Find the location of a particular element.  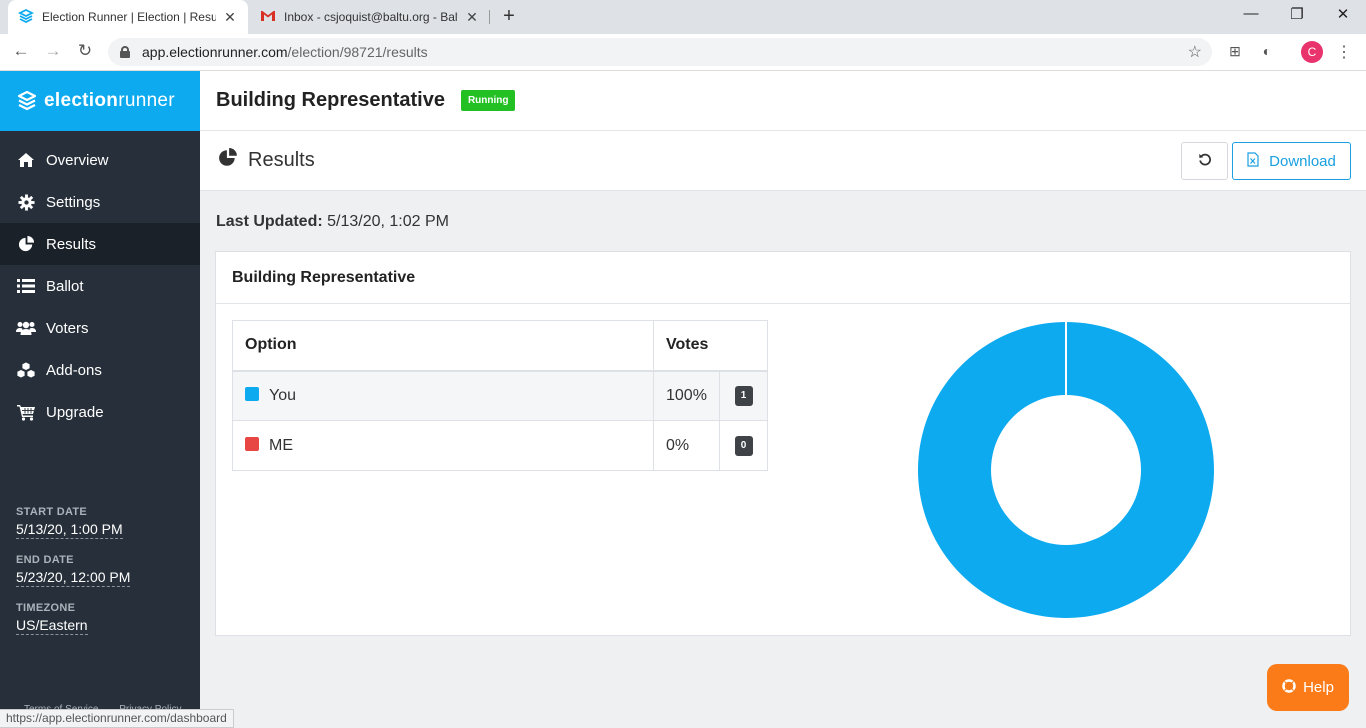

brand-name-light: runner is located at coordinates (146, 100).